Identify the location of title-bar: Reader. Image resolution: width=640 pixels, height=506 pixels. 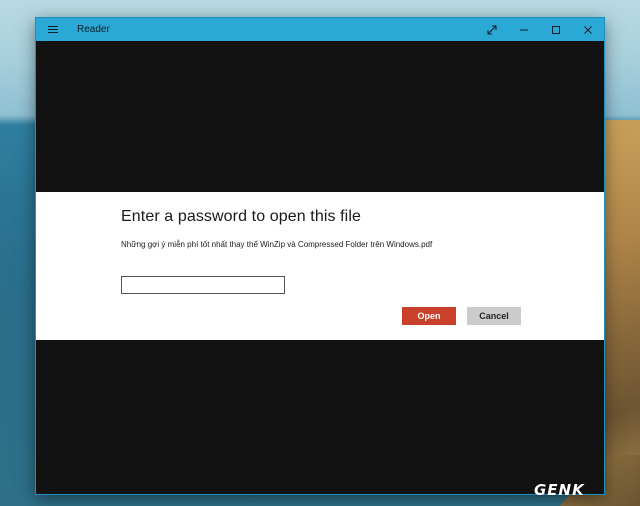
(320, 29).